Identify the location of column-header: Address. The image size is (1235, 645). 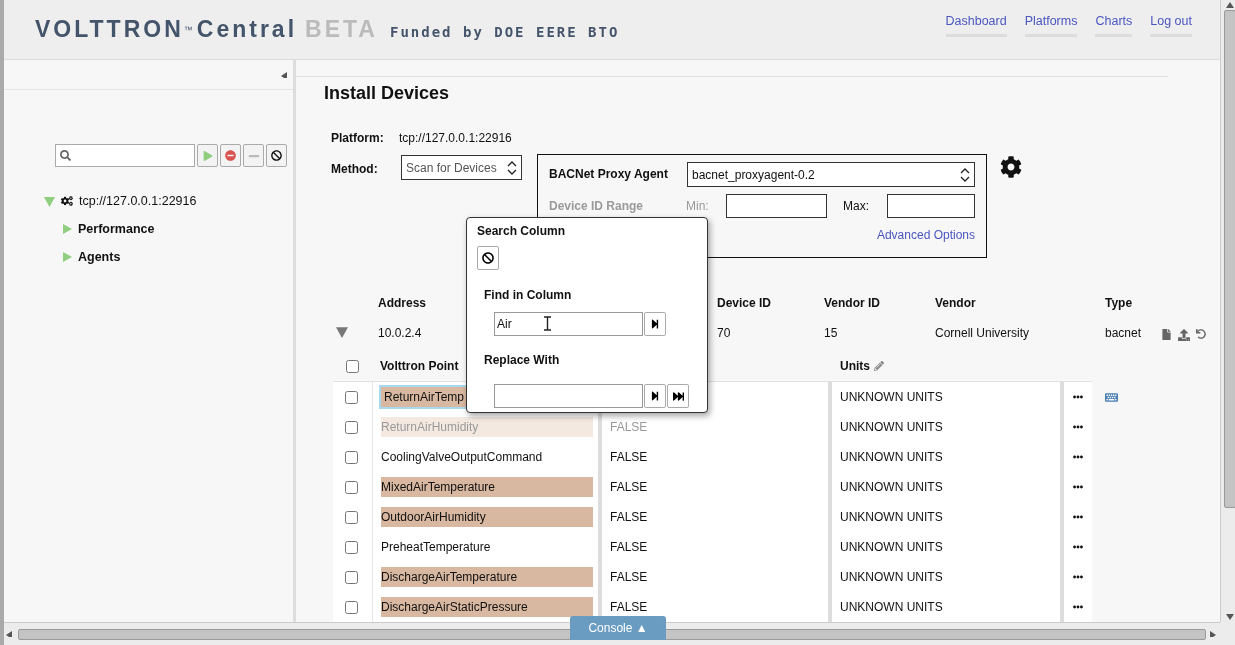
(403, 303).